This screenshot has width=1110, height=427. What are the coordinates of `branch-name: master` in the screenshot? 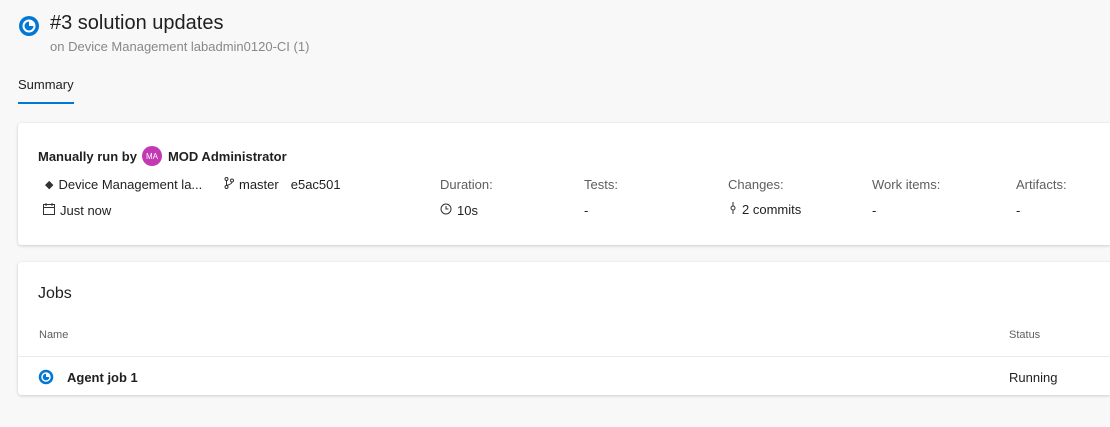 It's located at (259, 184).